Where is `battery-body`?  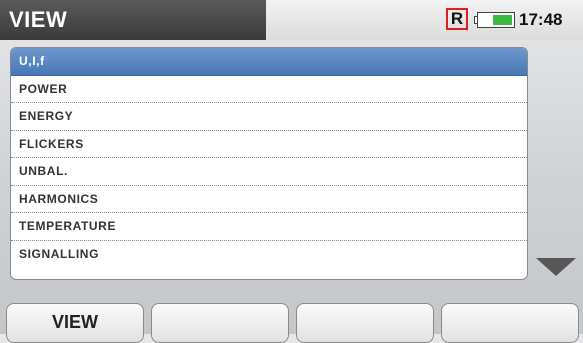 battery-body is located at coordinates (496, 20).